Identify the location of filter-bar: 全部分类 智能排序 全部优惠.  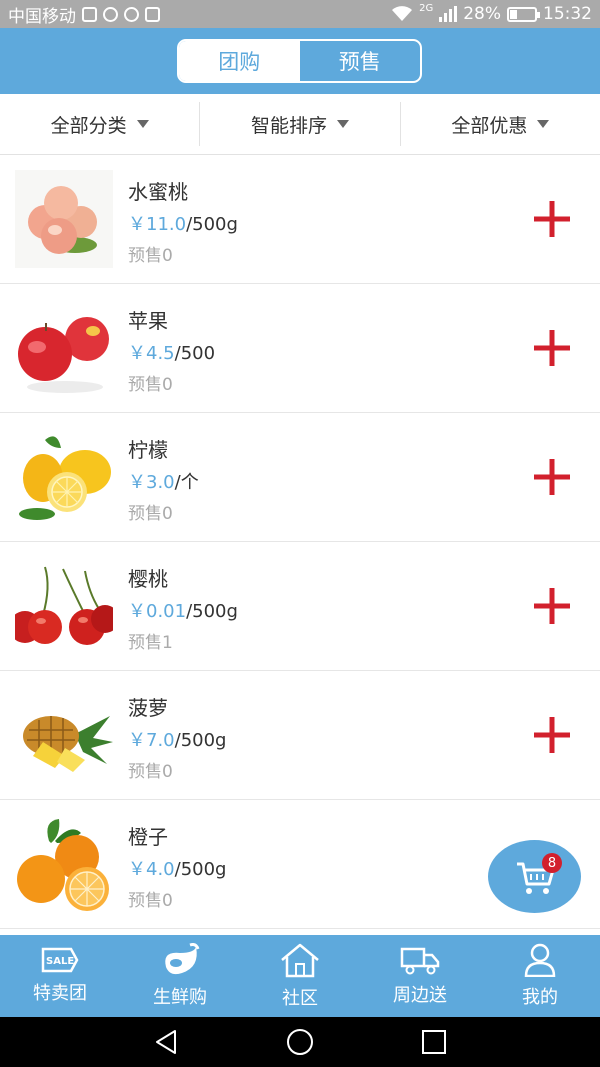
(300, 124).